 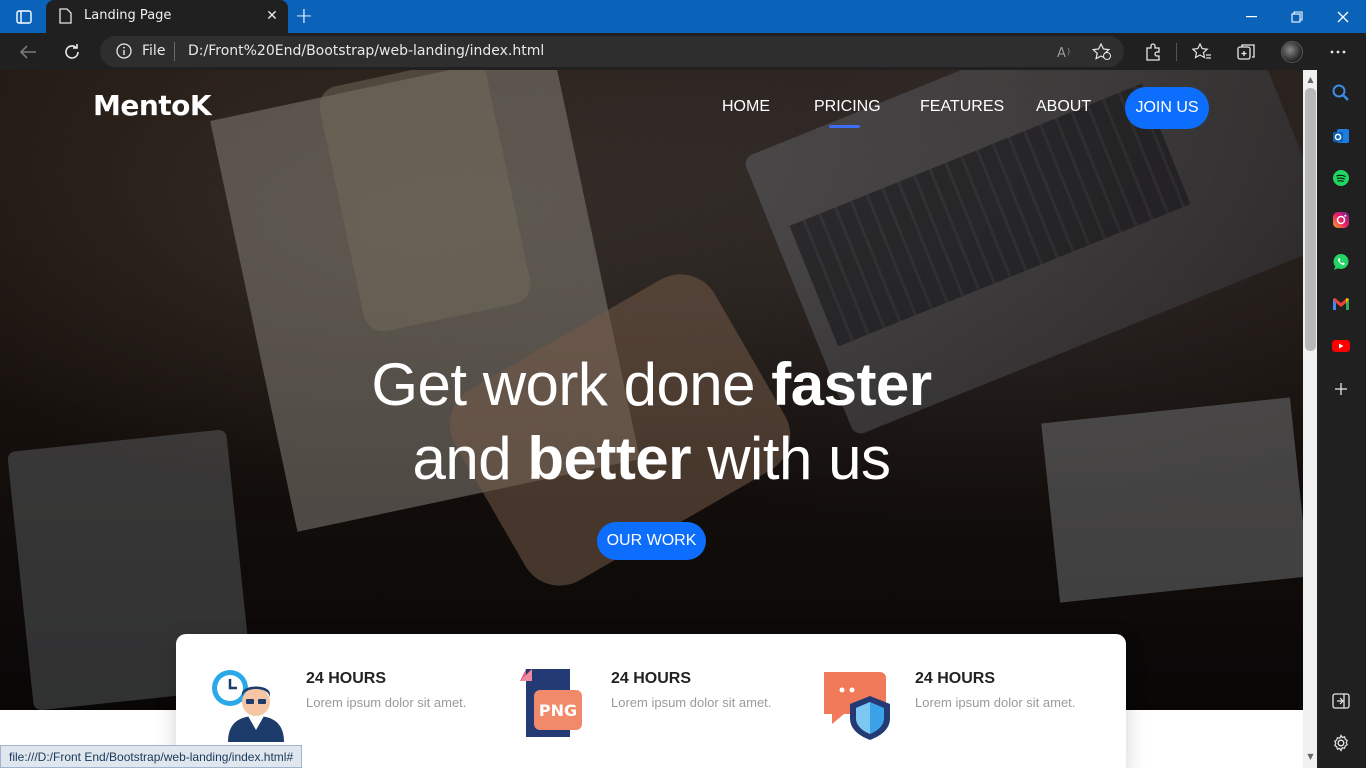 I want to click on chat-shield-icon, so click(x=860, y=706).